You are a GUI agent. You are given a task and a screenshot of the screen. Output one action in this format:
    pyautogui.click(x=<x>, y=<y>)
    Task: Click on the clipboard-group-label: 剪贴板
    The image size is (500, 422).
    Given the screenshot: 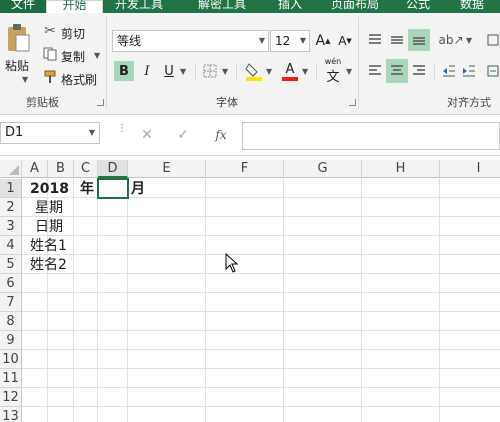 What is the action you would take?
    pyautogui.click(x=42, y=102)
    